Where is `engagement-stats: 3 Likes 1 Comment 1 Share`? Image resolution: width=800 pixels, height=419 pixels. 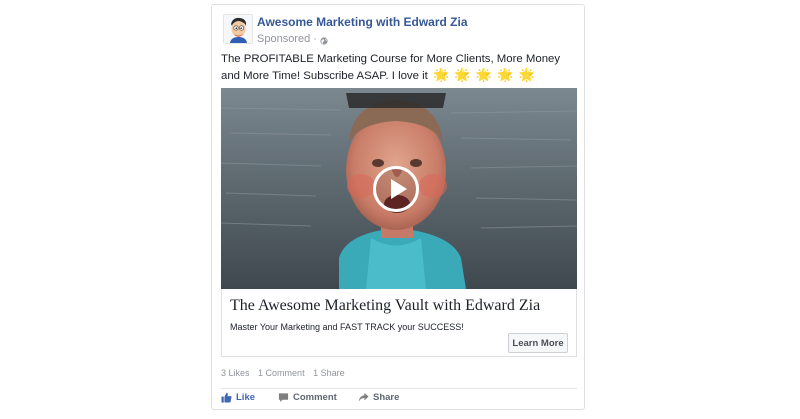
engagement-stats: 3 Likes 1 Comment 1 Share is located at coordinates (286, 373).